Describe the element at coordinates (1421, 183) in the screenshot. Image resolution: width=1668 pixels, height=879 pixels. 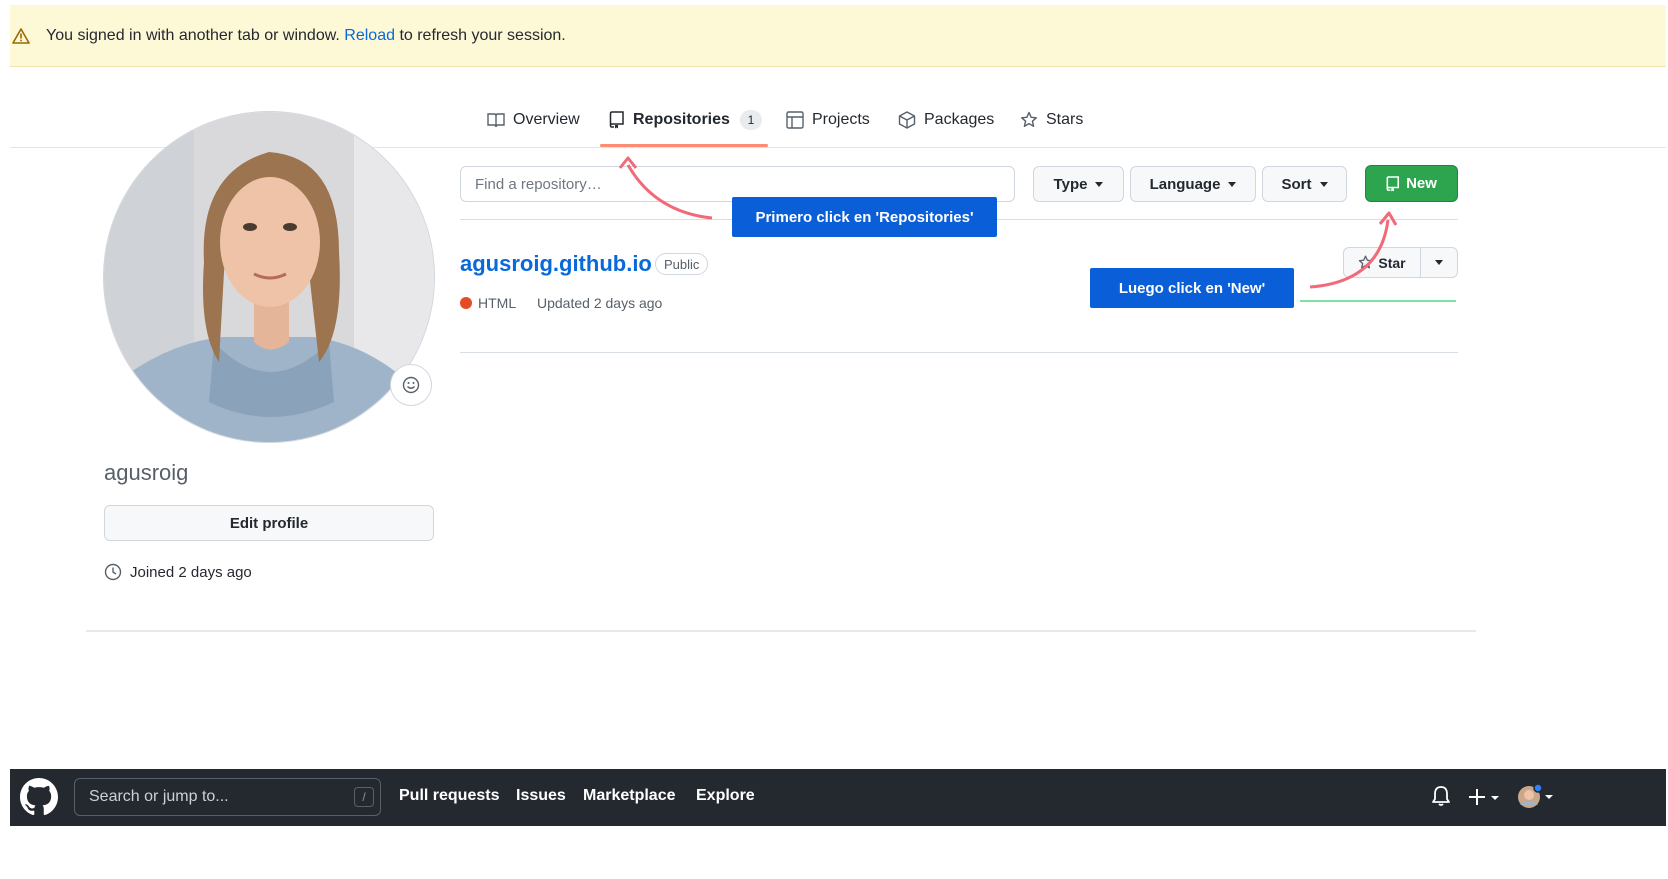
I see `new-label: New` at that location.